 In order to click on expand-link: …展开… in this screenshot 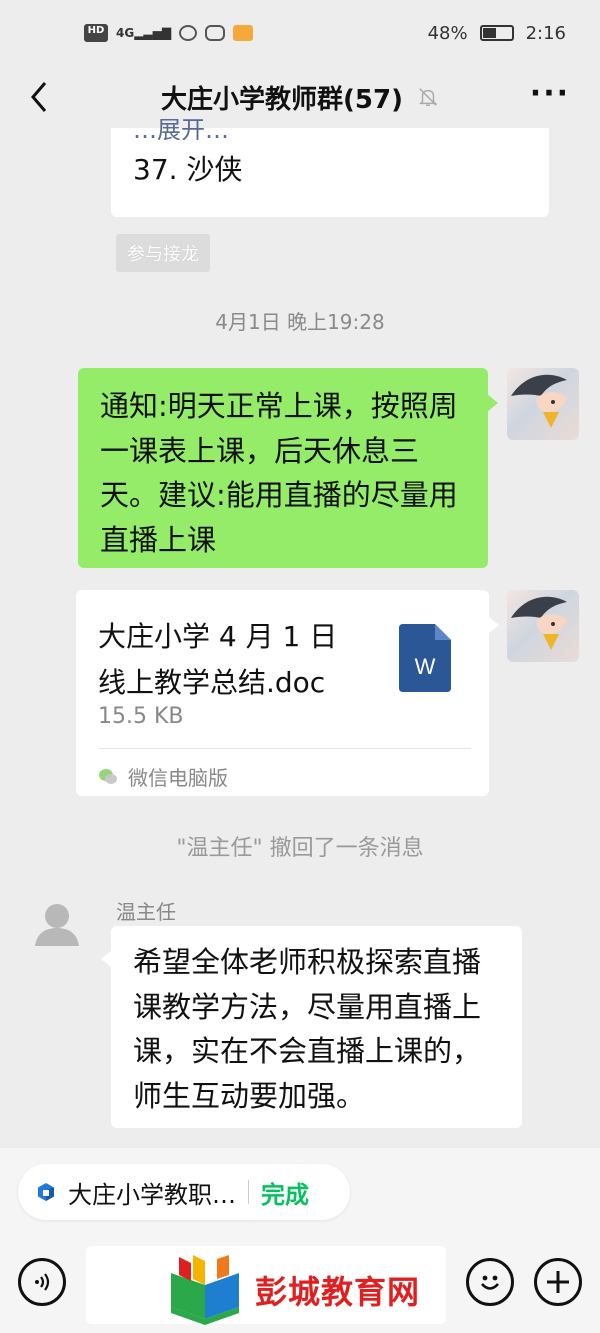, I will do `click(330, 128)`.